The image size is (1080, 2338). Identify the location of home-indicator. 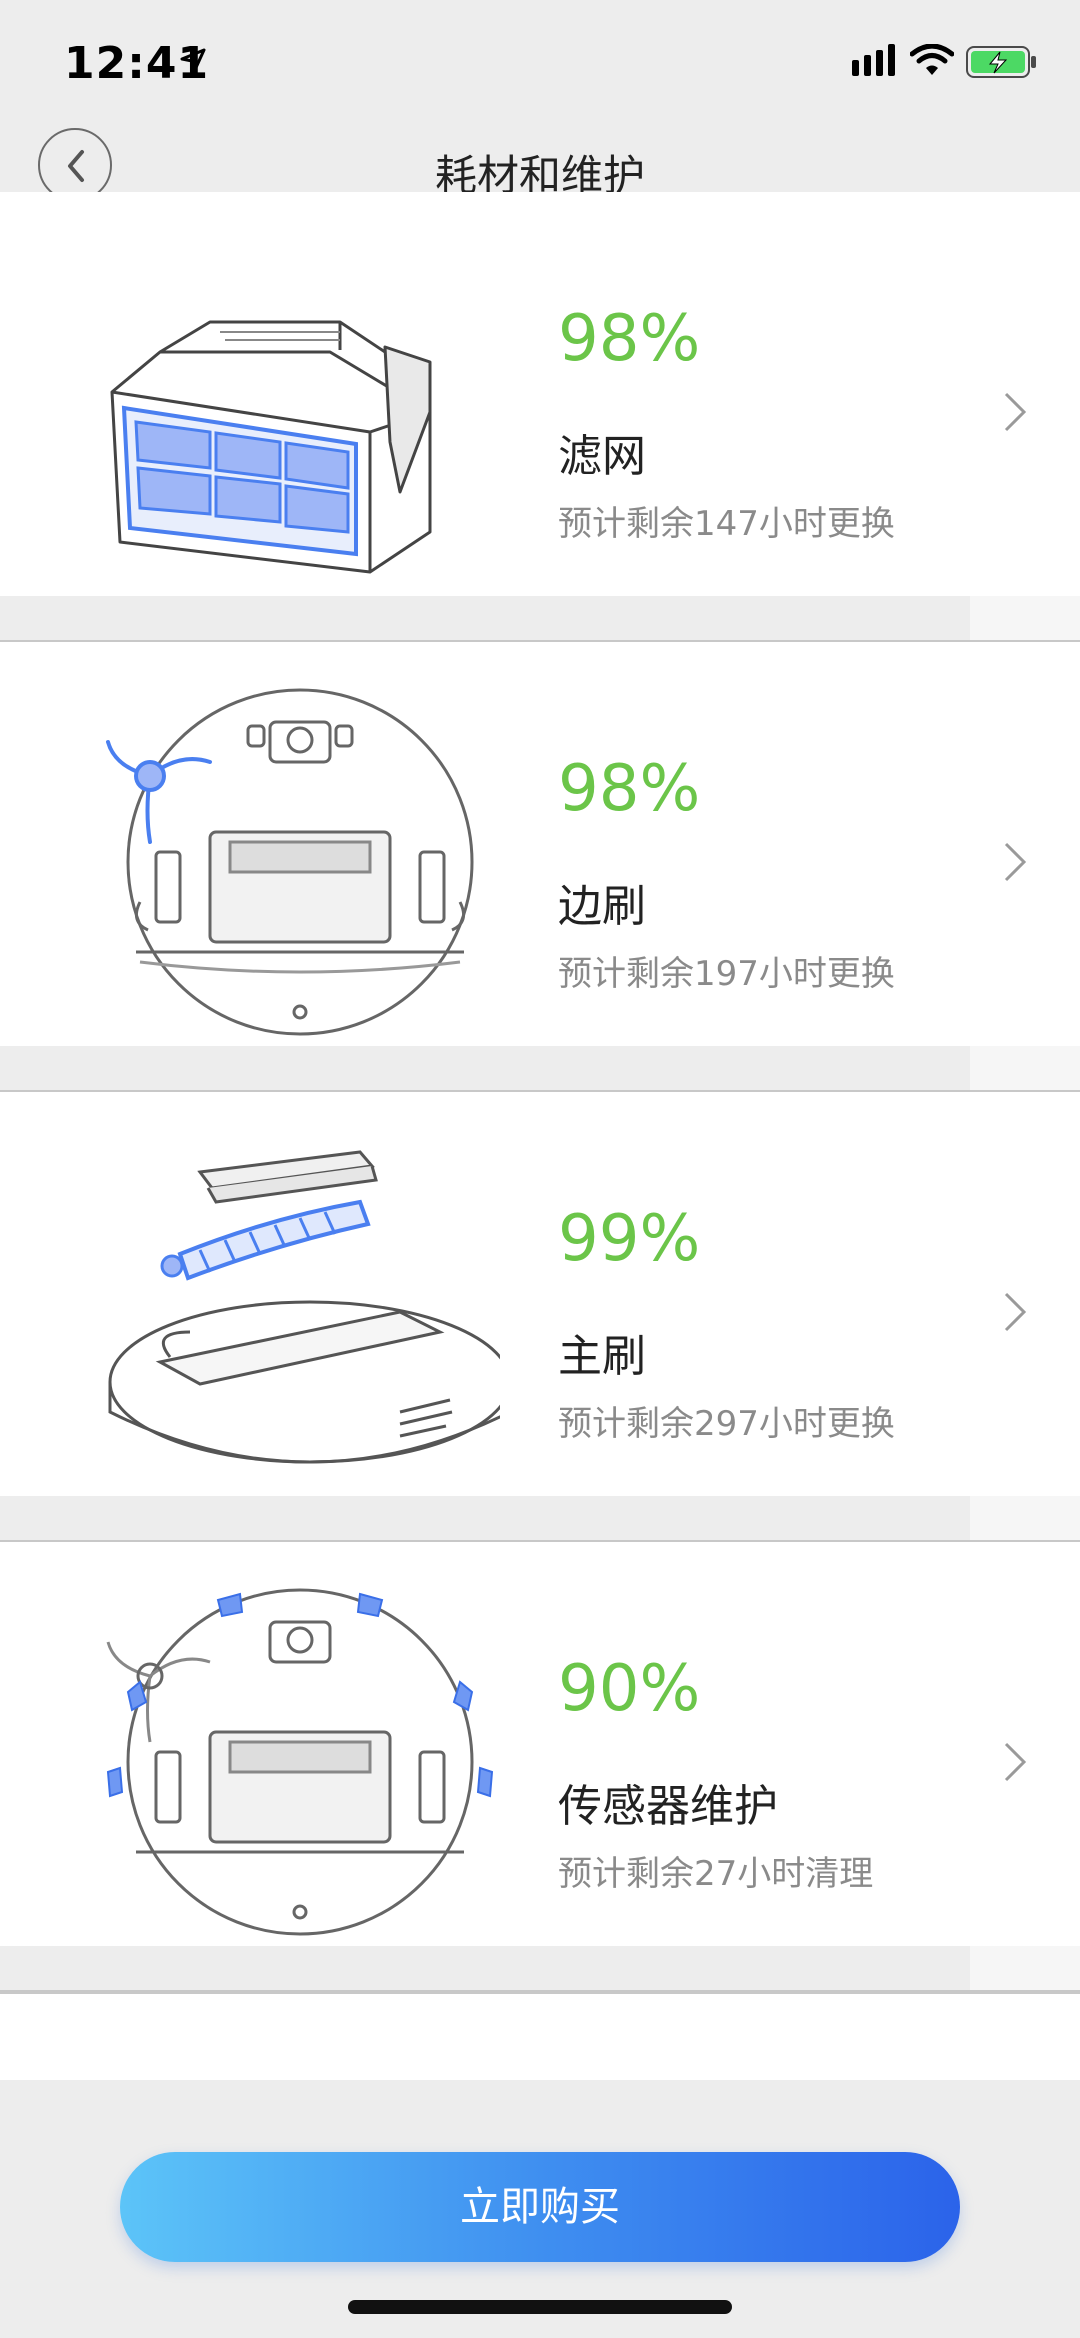
(540, 2307).